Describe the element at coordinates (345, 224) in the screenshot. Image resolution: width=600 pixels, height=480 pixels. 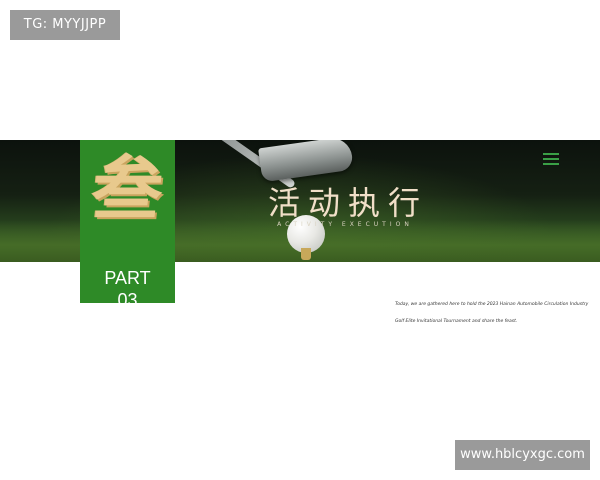
I see `section-subtitle: ACTIVITY EXECUTION` at that location.